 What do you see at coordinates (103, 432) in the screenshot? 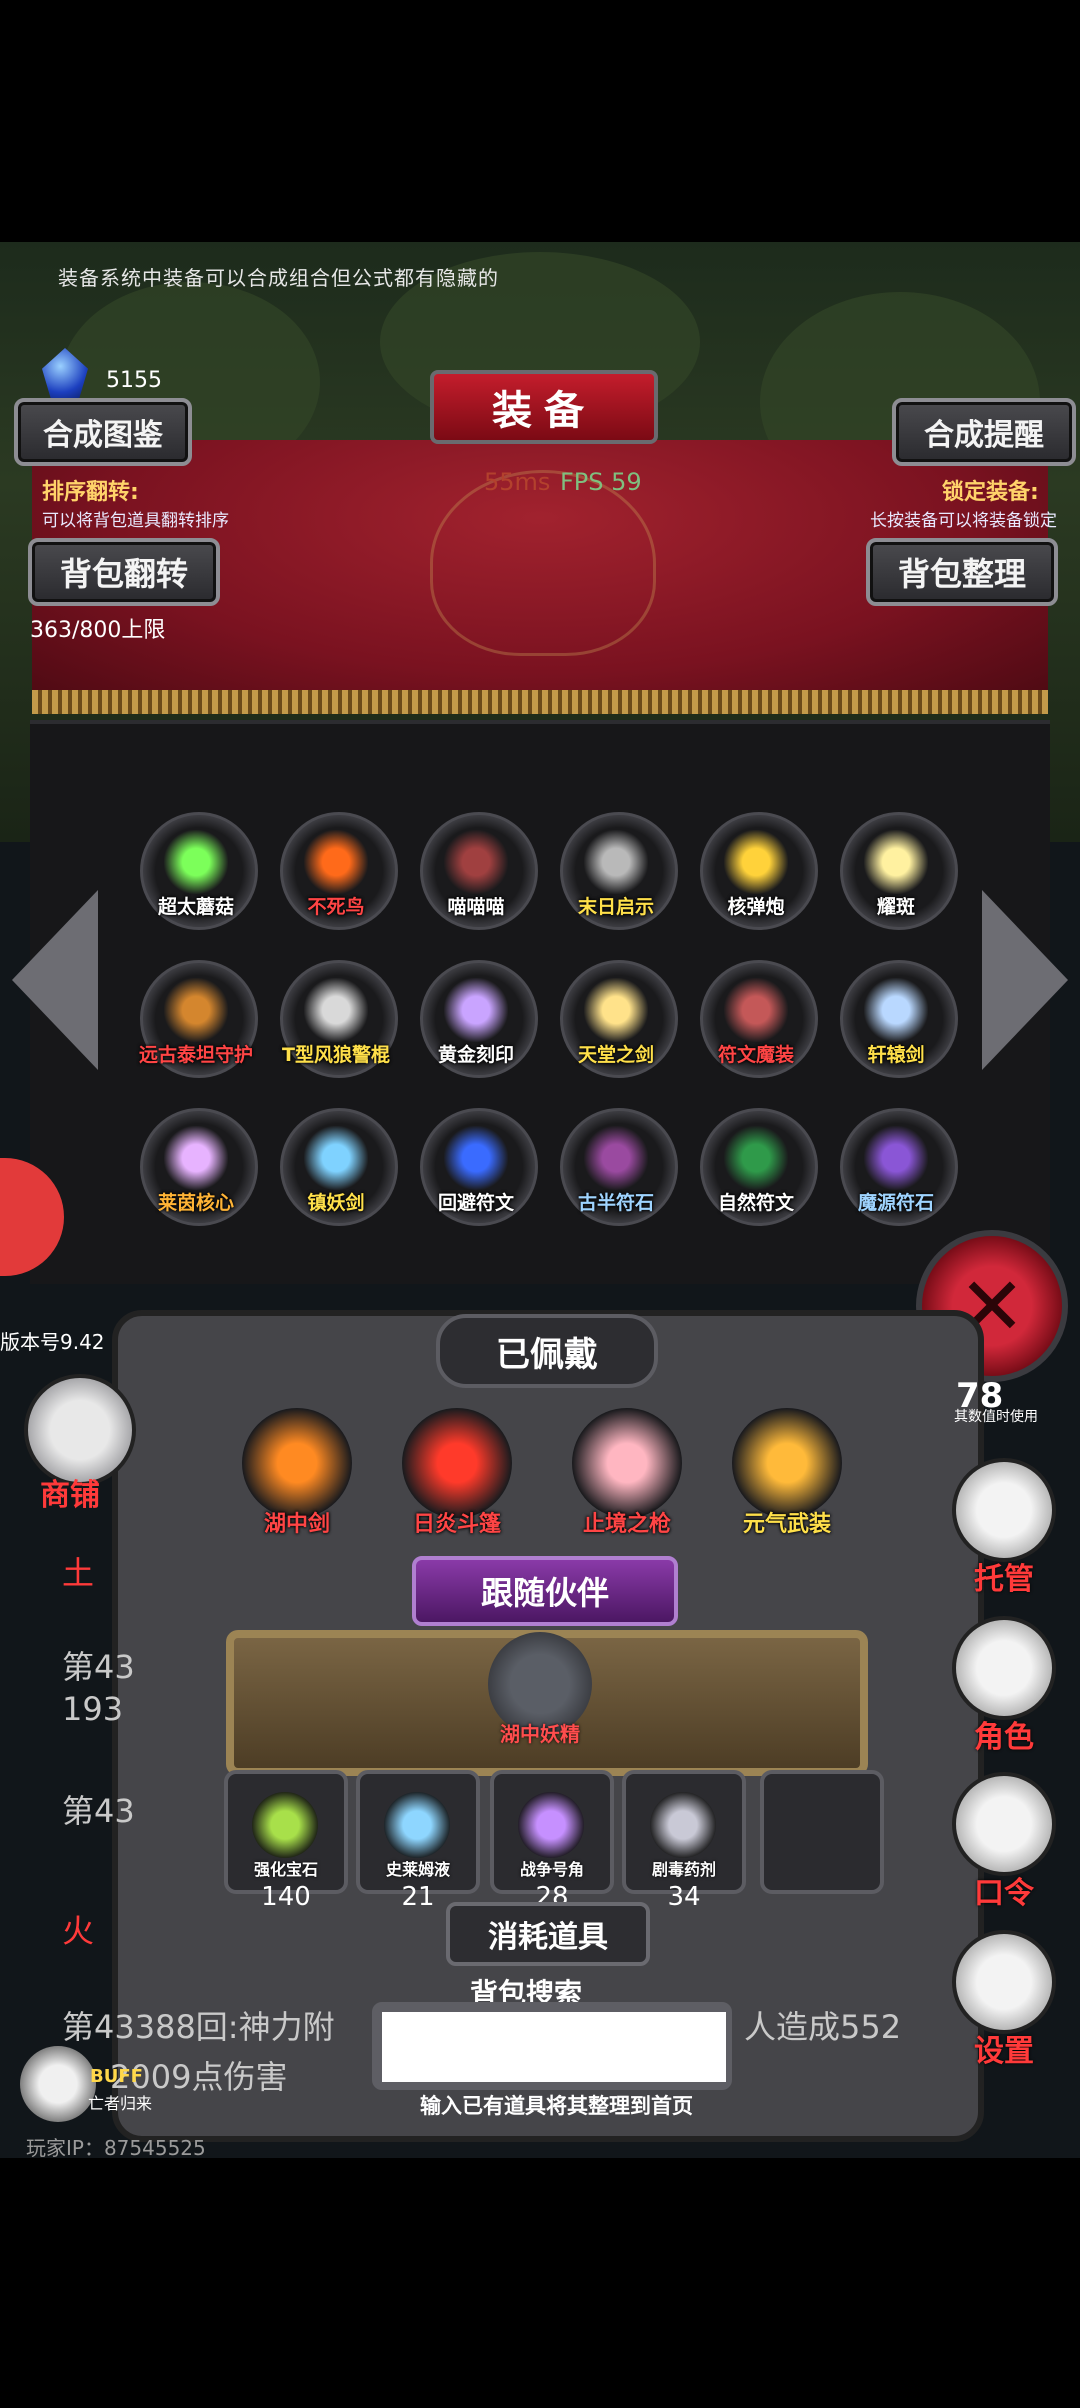
I see `compose-catalog-button: 合成图鉴` at bounding box center [103, 432].